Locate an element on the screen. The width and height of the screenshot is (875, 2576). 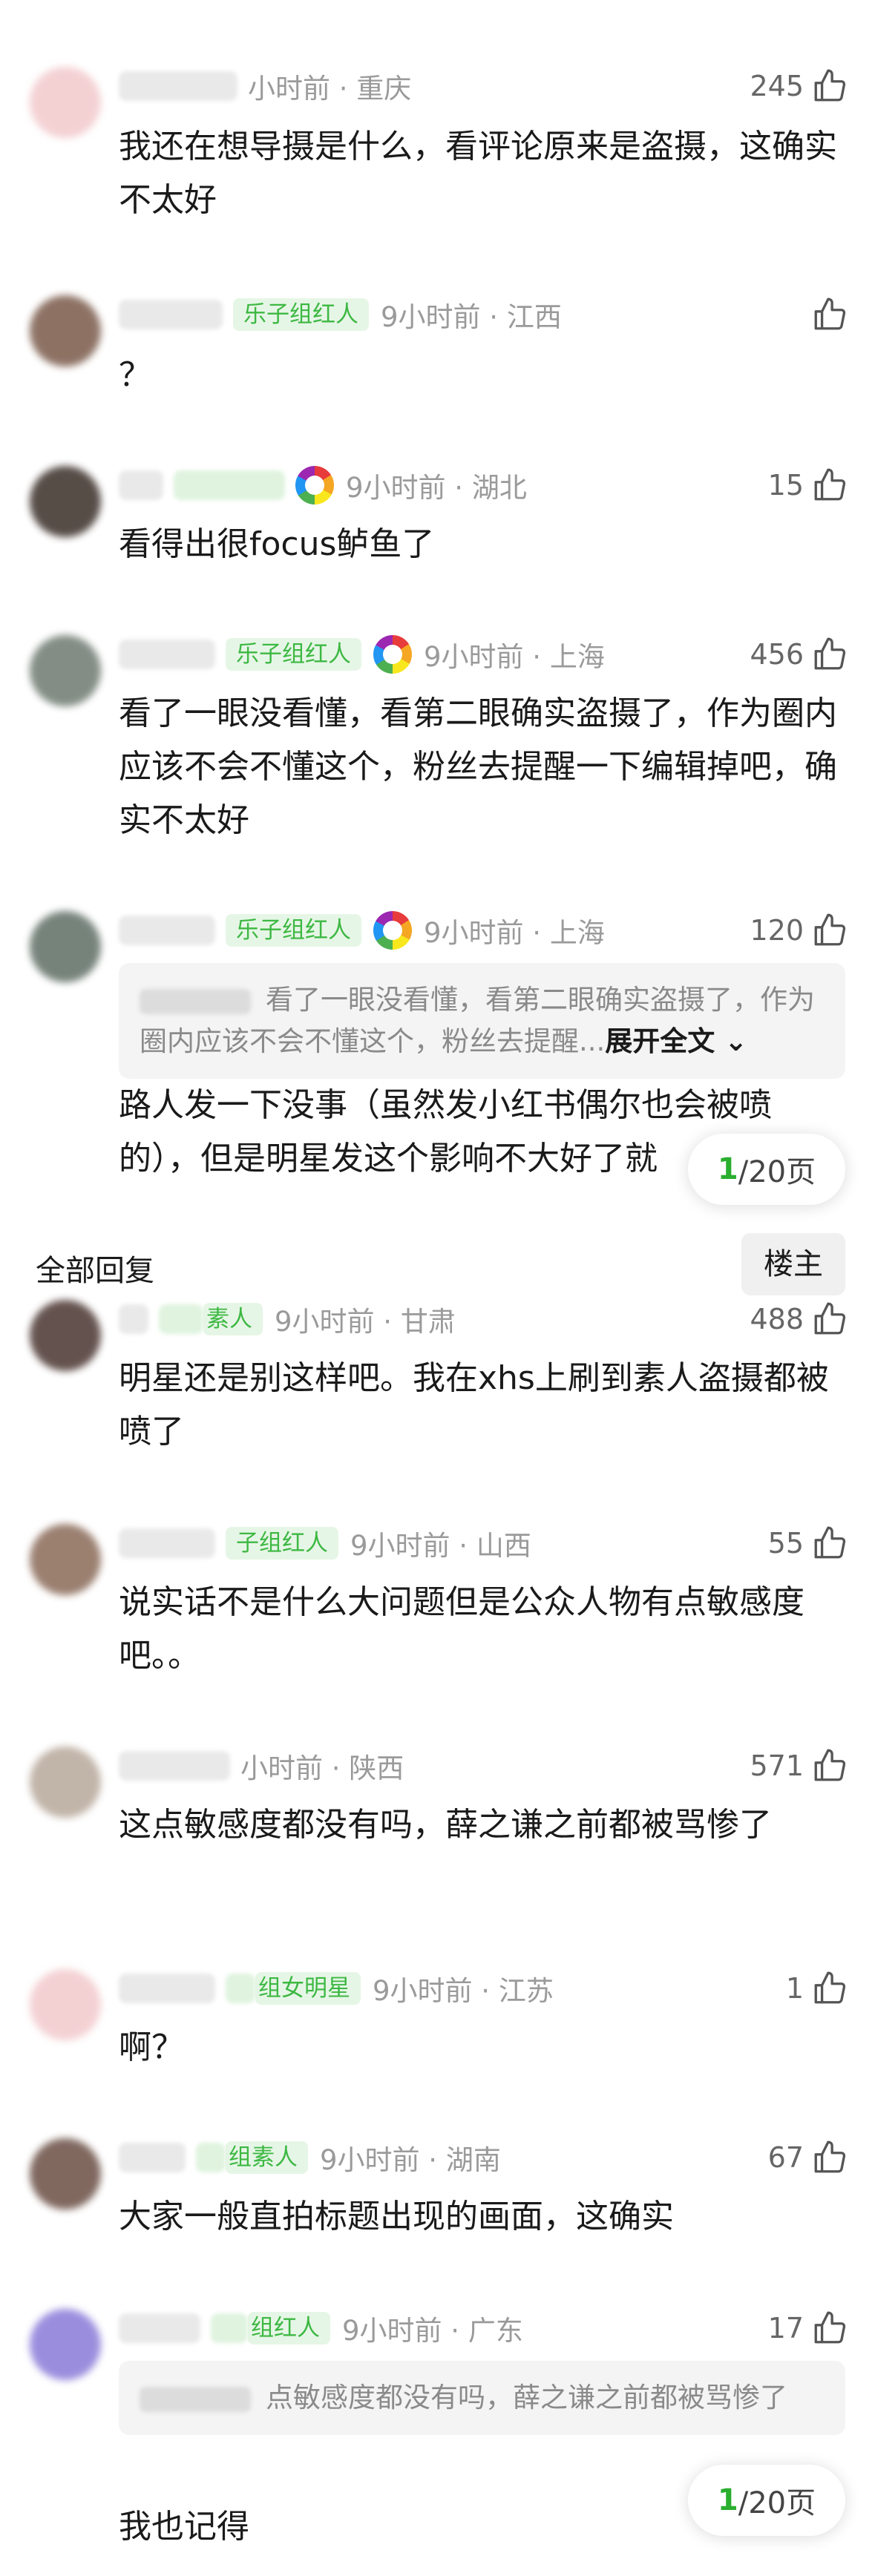
like-button: 571 is located at coordinates (799, 1766).